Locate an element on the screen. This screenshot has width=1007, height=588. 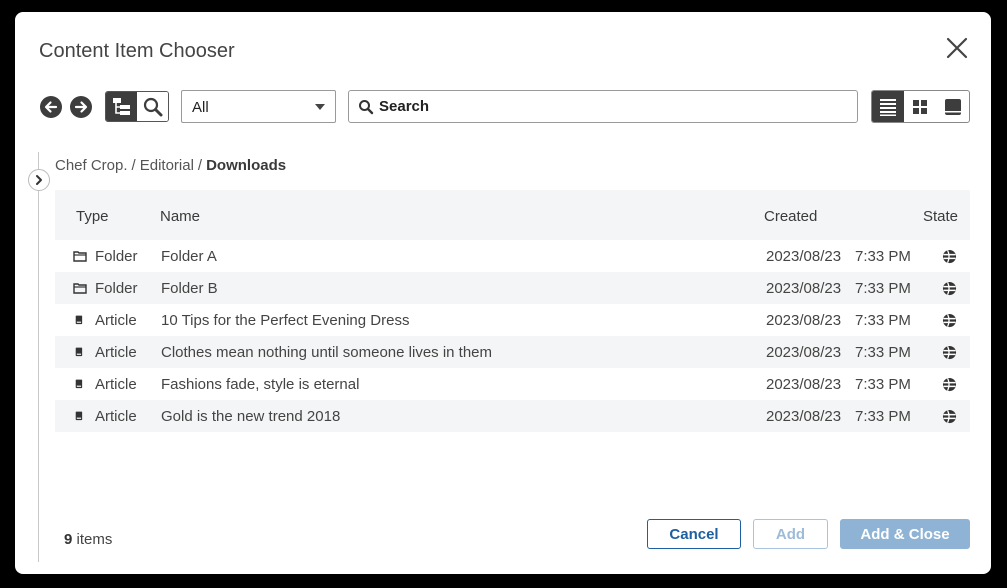
item-count: 9 items is located at coordinates (88, 539).